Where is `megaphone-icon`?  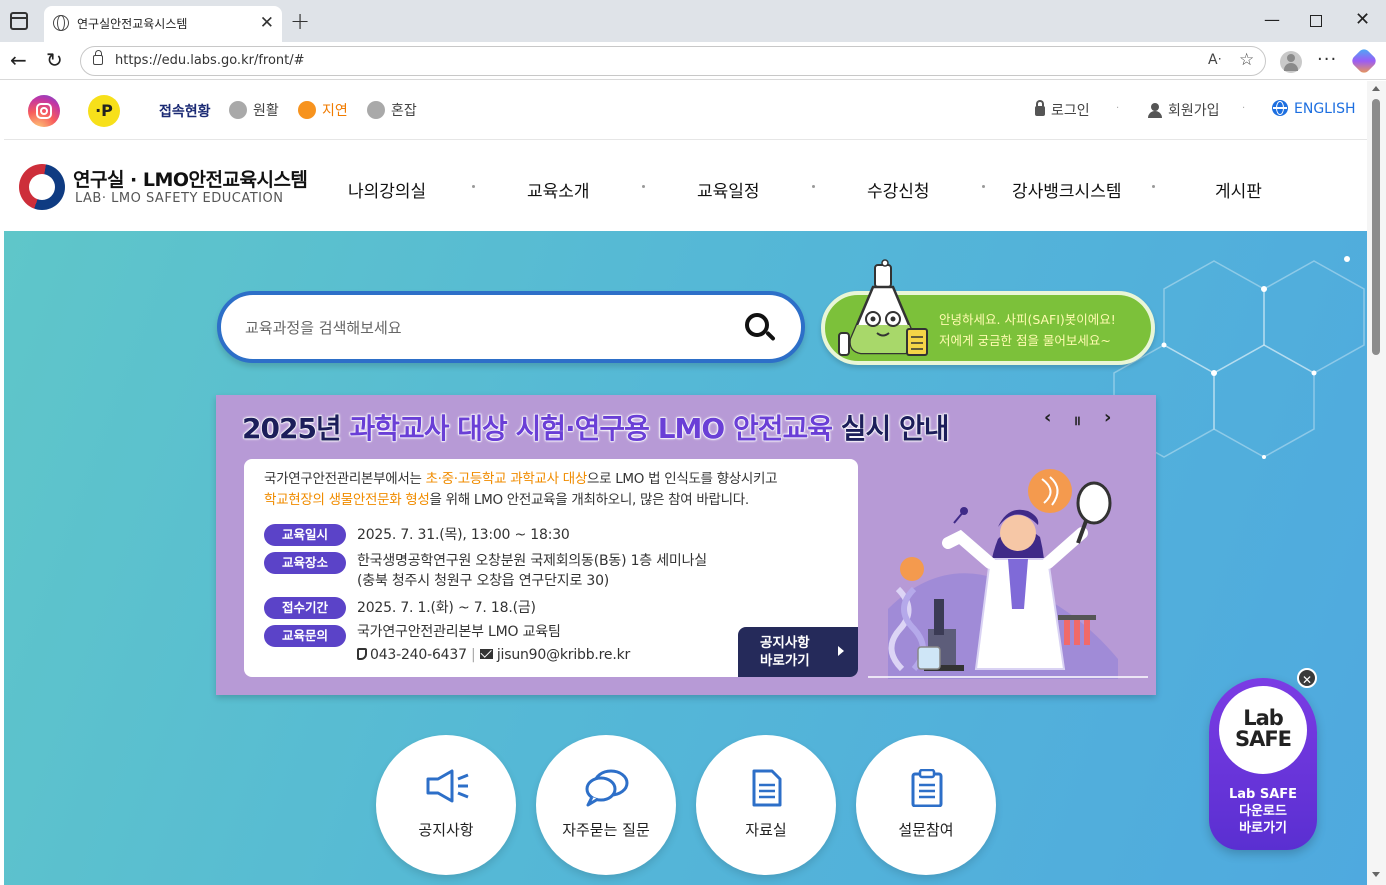
megaphone-icon is located at coordinates (447, 786).